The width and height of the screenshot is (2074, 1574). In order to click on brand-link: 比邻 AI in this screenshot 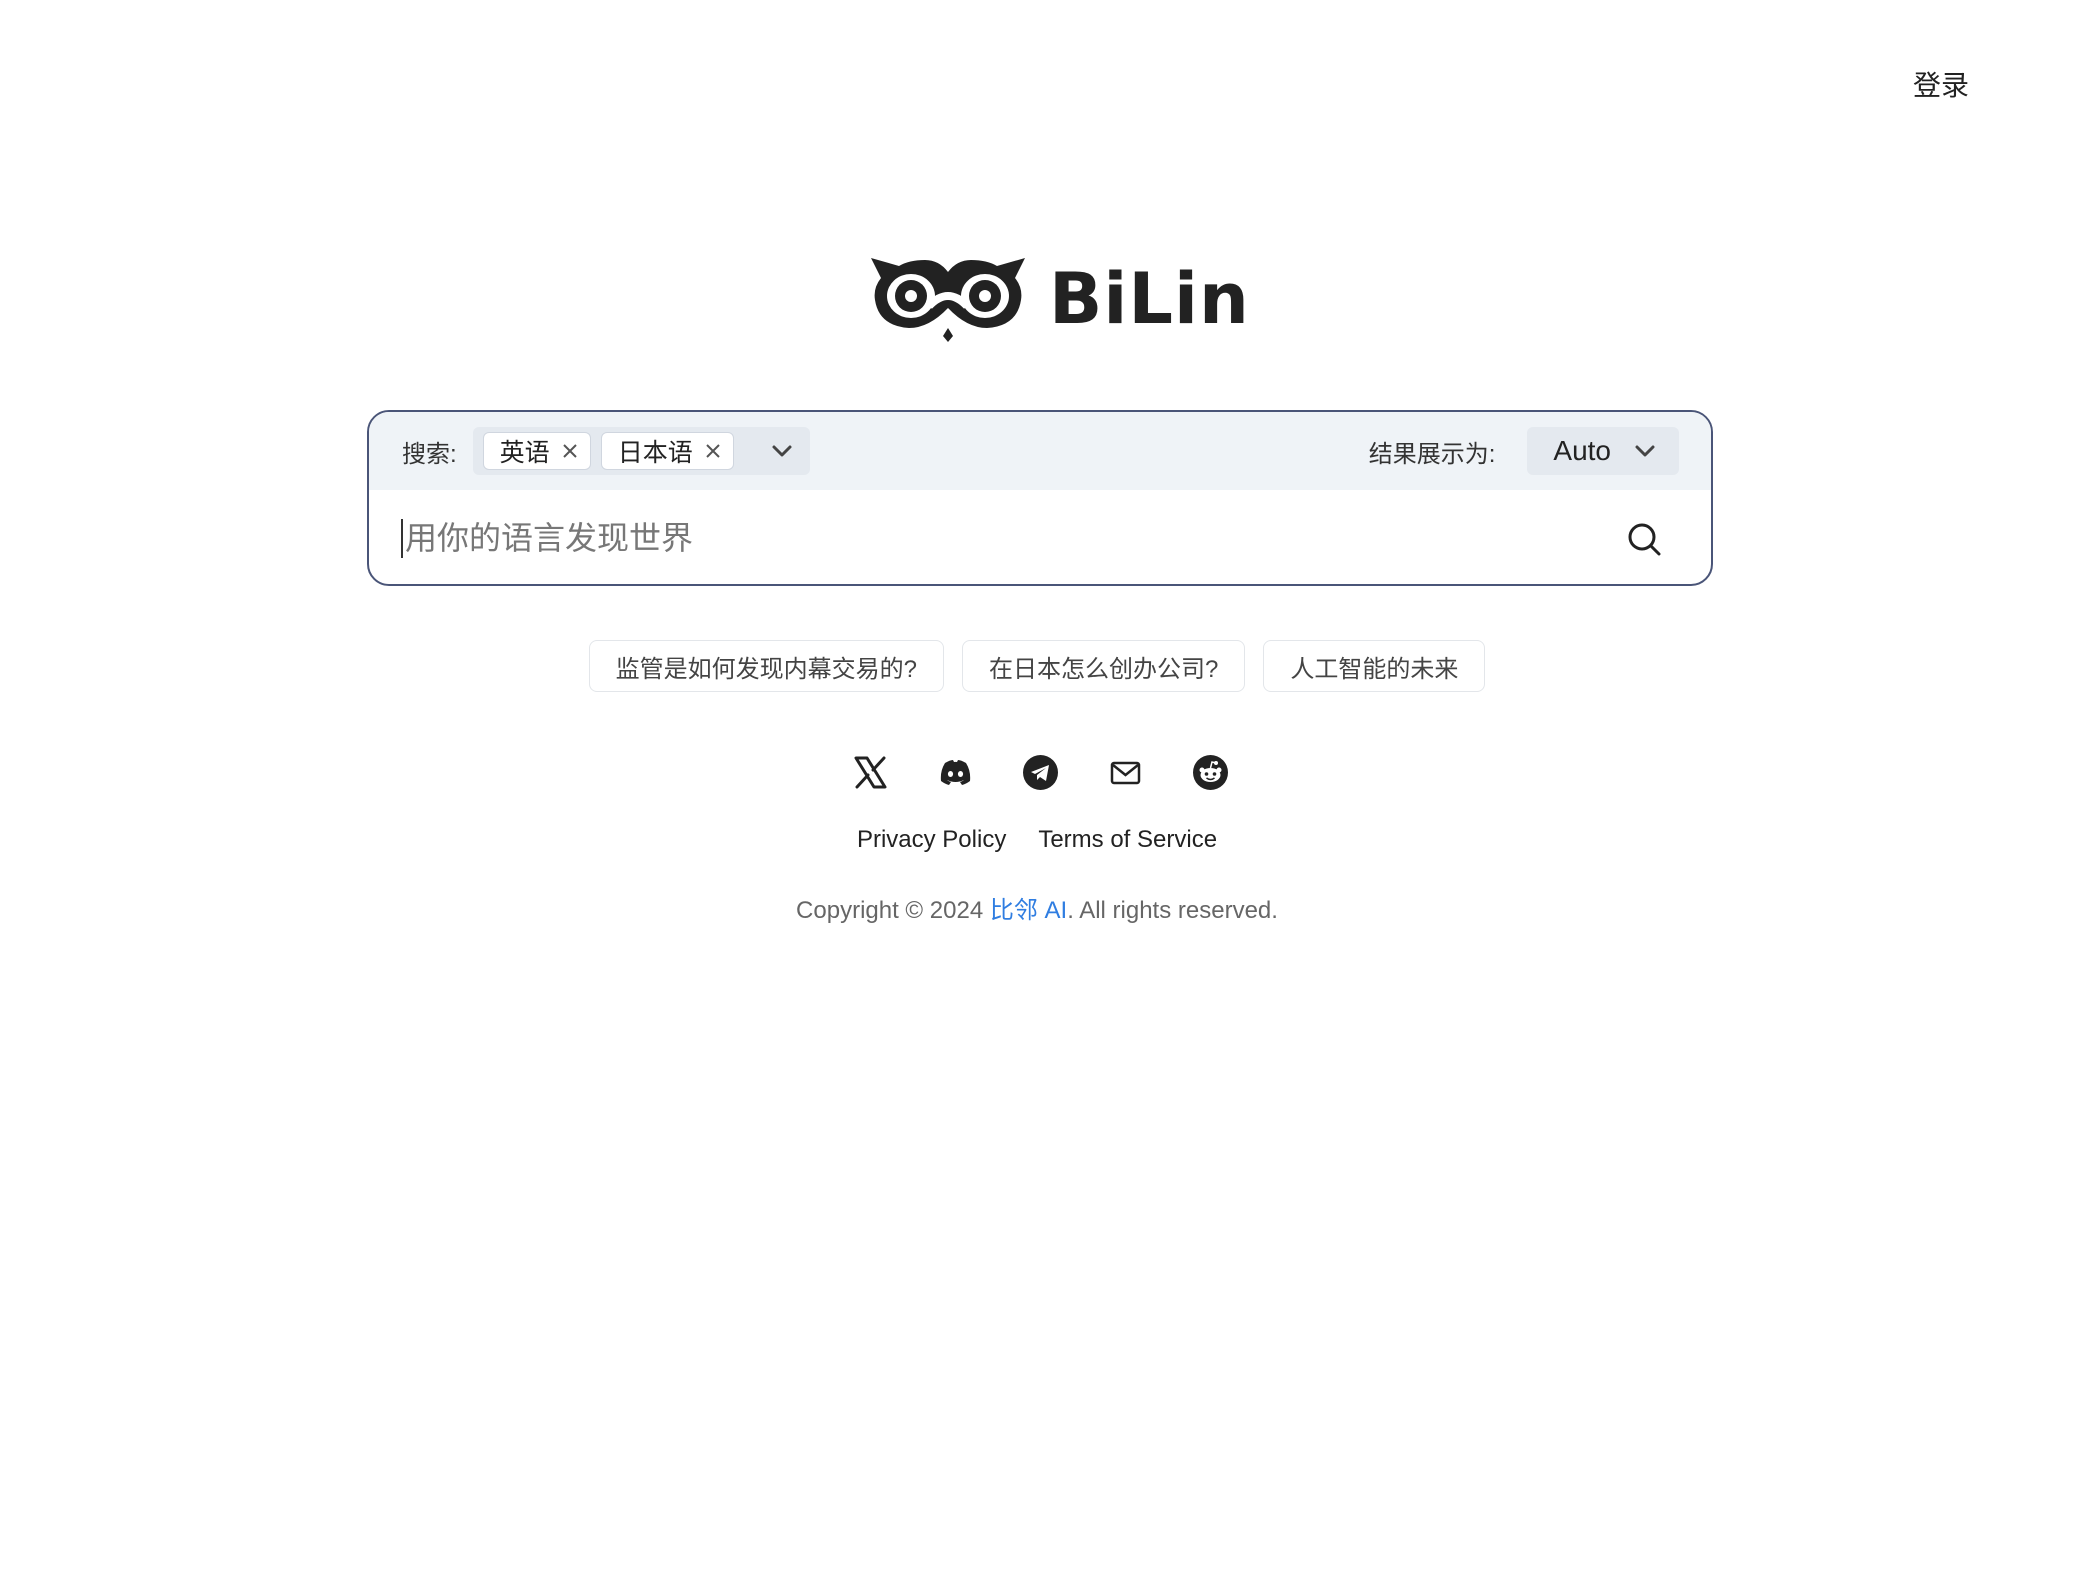, I will do `click(1028, 910)`.